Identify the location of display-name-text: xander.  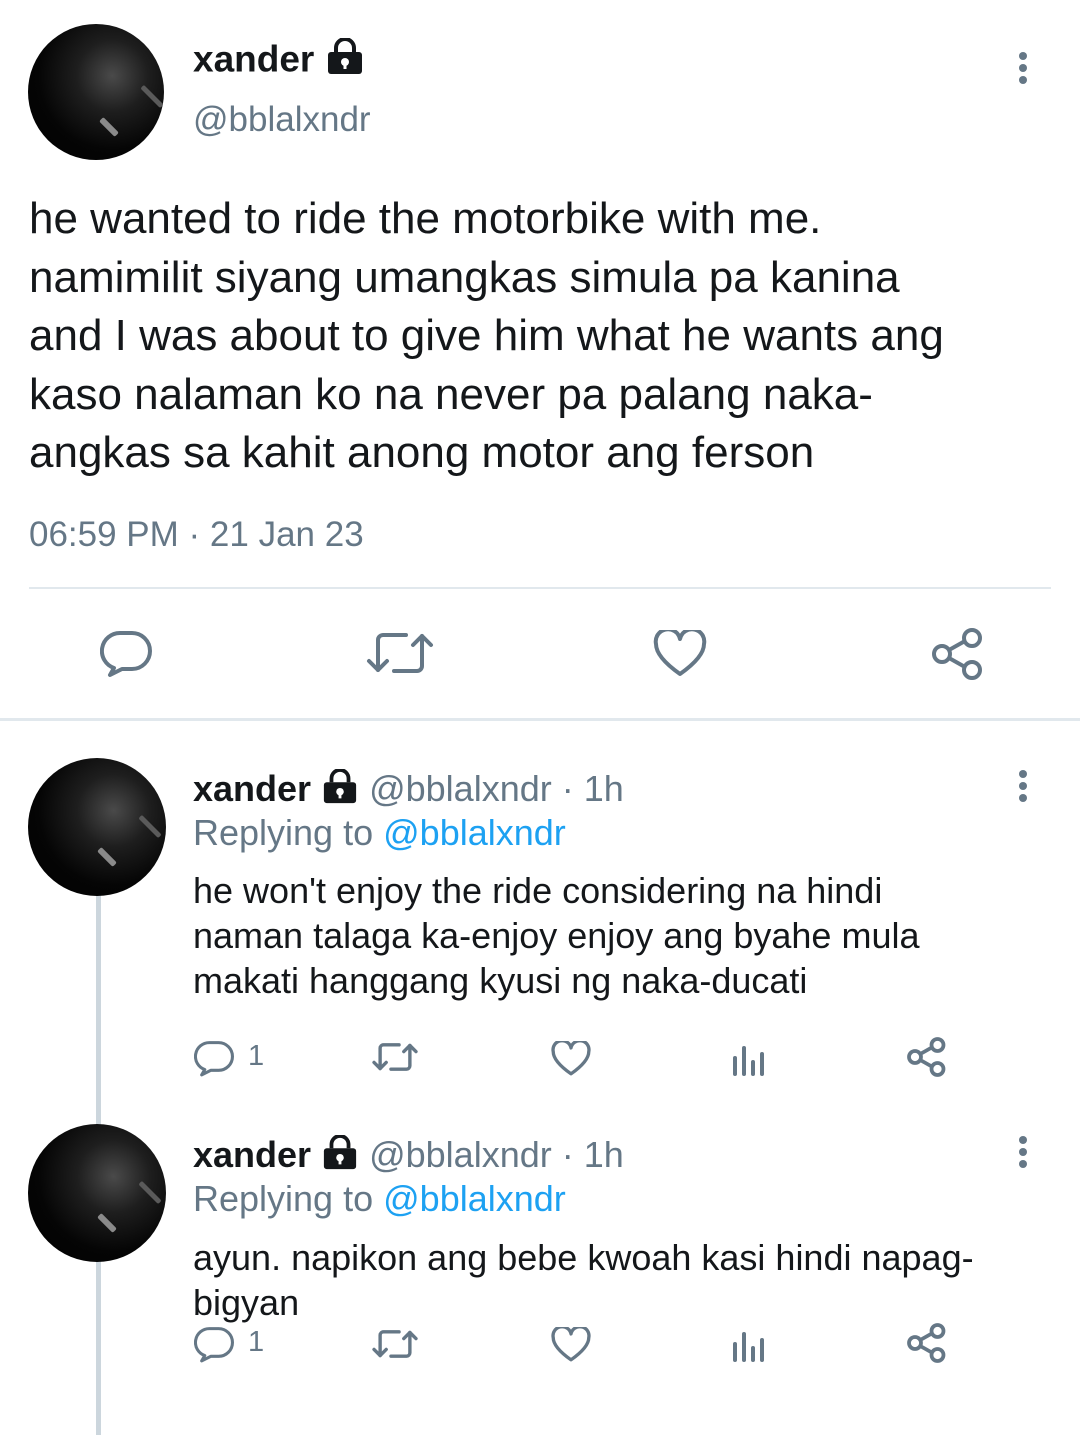
(253, 58).